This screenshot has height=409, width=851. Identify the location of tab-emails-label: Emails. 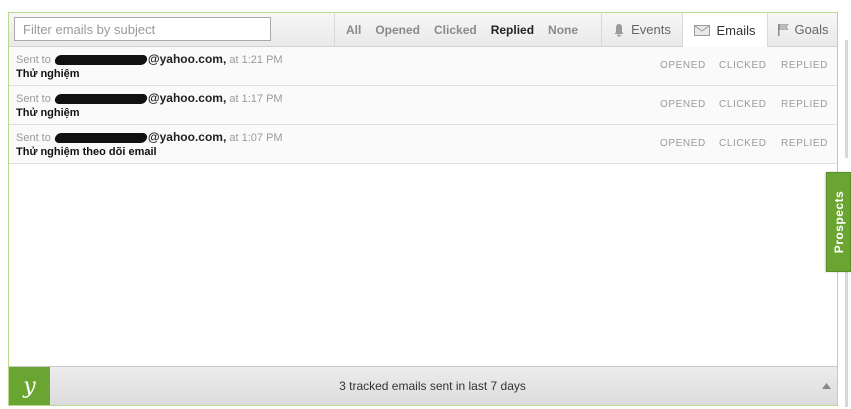
(736, 30).